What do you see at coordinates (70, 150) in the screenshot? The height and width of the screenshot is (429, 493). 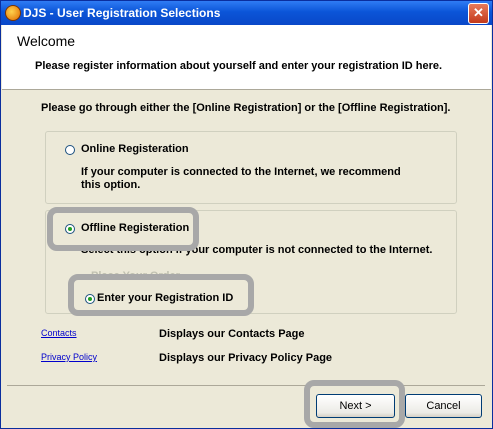 I see `online-radio` at bounding box center [70, 150].